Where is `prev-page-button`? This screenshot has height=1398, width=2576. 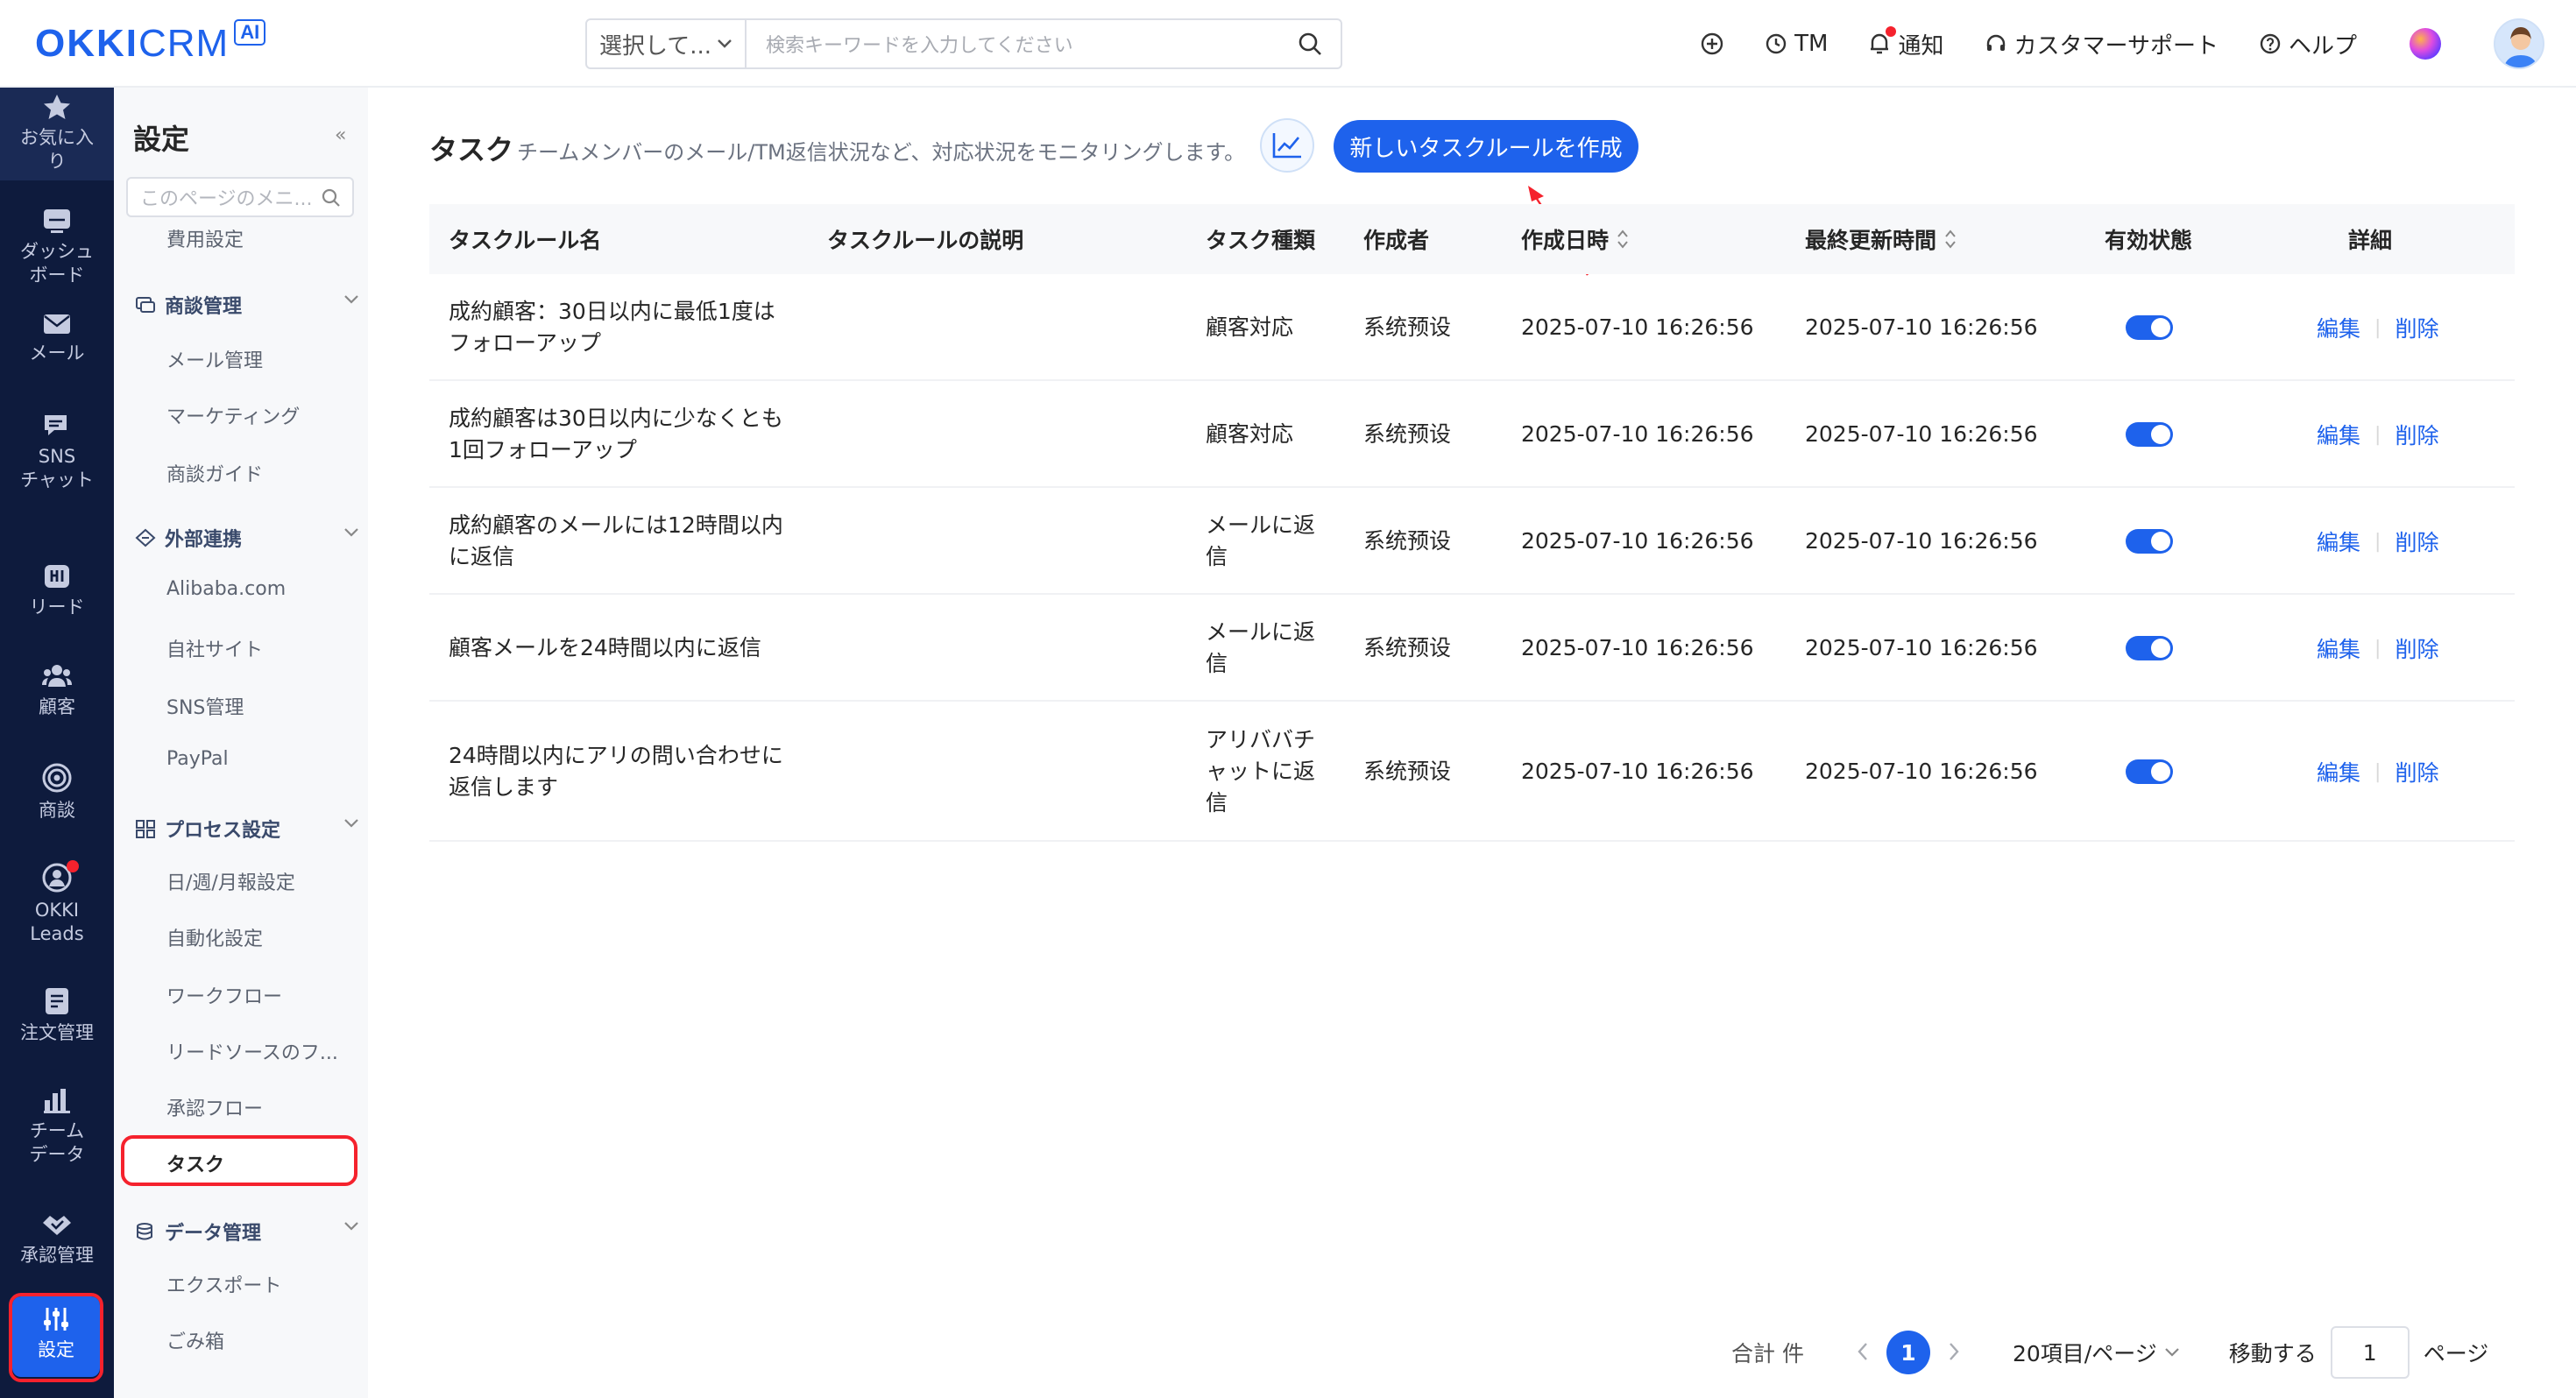 prev-page-button is located at coordinates (1863, 1352).